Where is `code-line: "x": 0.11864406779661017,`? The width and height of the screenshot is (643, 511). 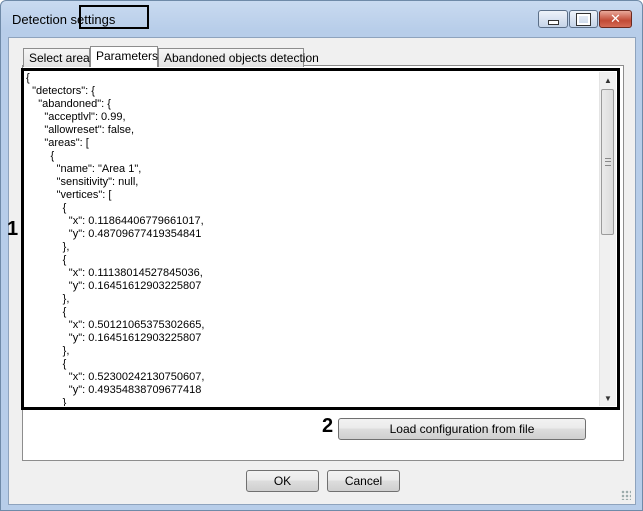
code-line: "x": 0.11864406779661017, is located at coordinates (115, 221).